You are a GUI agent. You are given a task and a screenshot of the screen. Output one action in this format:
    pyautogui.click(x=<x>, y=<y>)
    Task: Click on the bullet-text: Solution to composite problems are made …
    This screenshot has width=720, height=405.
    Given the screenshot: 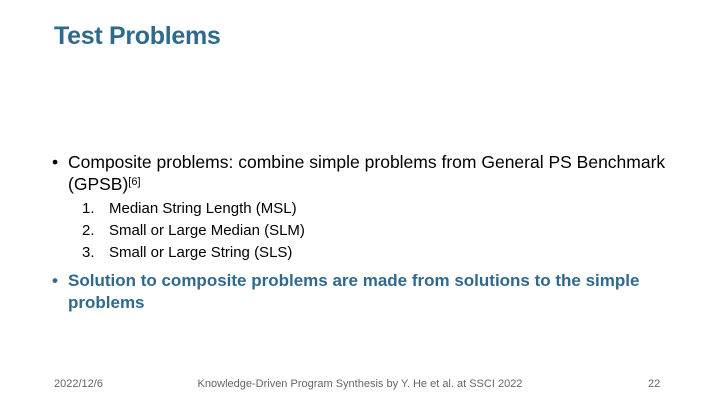 What is the action you would take?
    pyautogui.click(x=354, y=291)
    